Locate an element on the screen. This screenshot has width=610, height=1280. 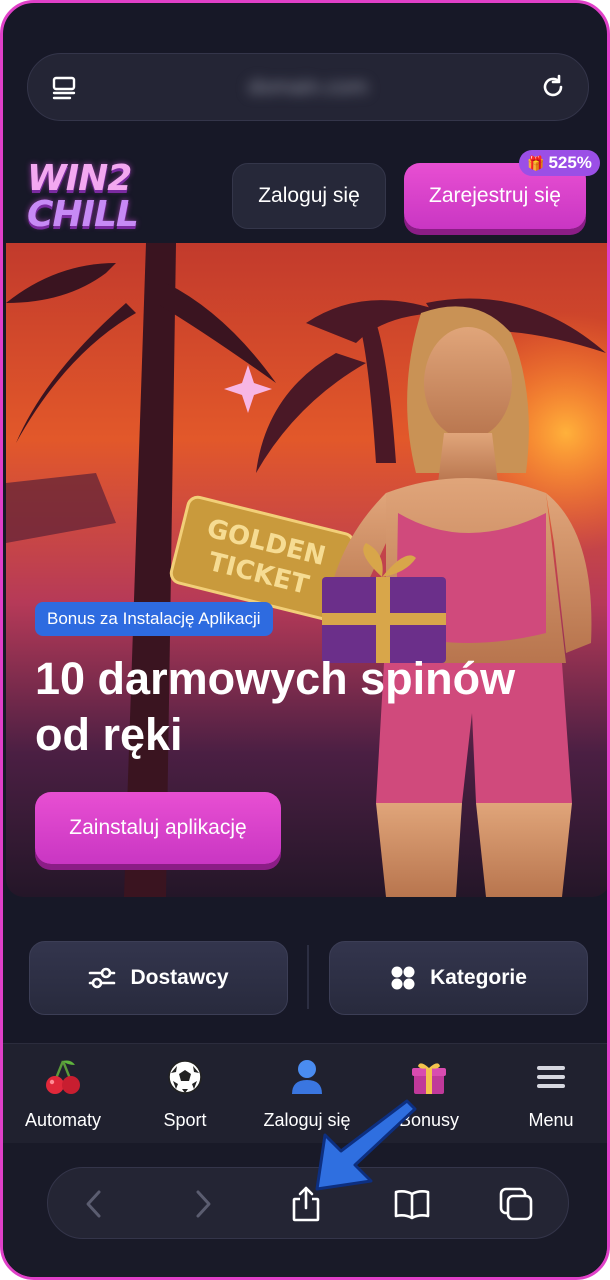
bottom-navigation: Automaty Sport Zaloguj się Bonusy Menu is located at coordinates (305, 1093).